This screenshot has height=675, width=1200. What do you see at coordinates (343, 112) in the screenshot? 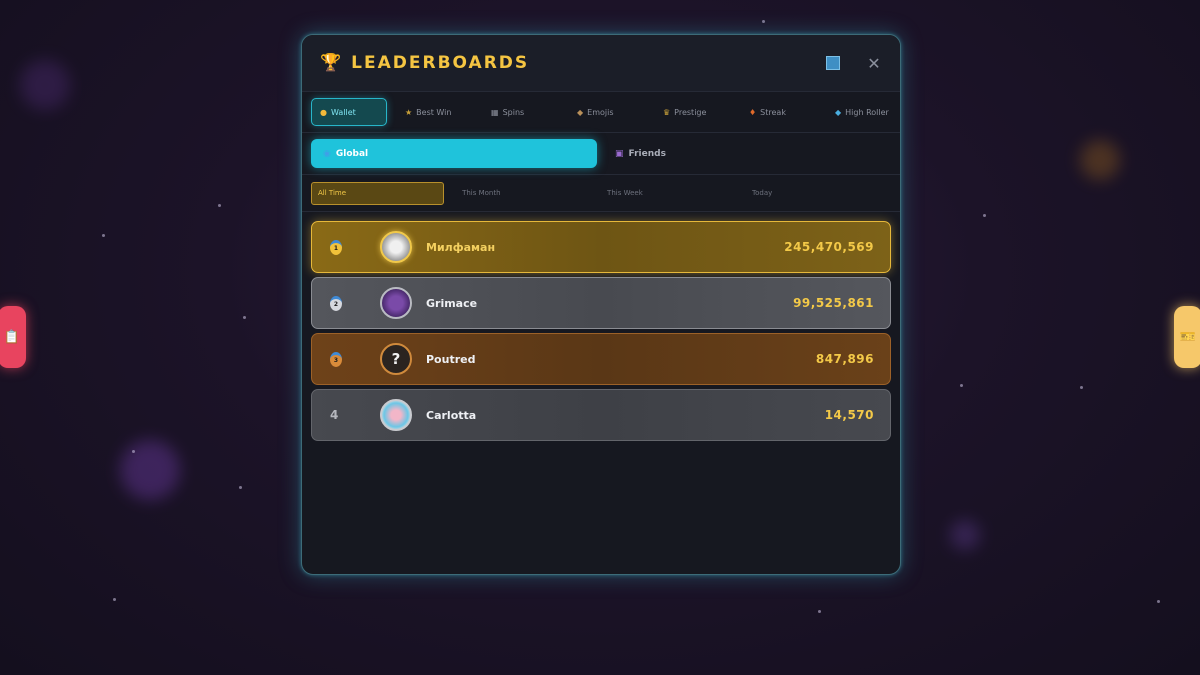
I see `tab-label: Wallet` at bounding box center [343, 112].